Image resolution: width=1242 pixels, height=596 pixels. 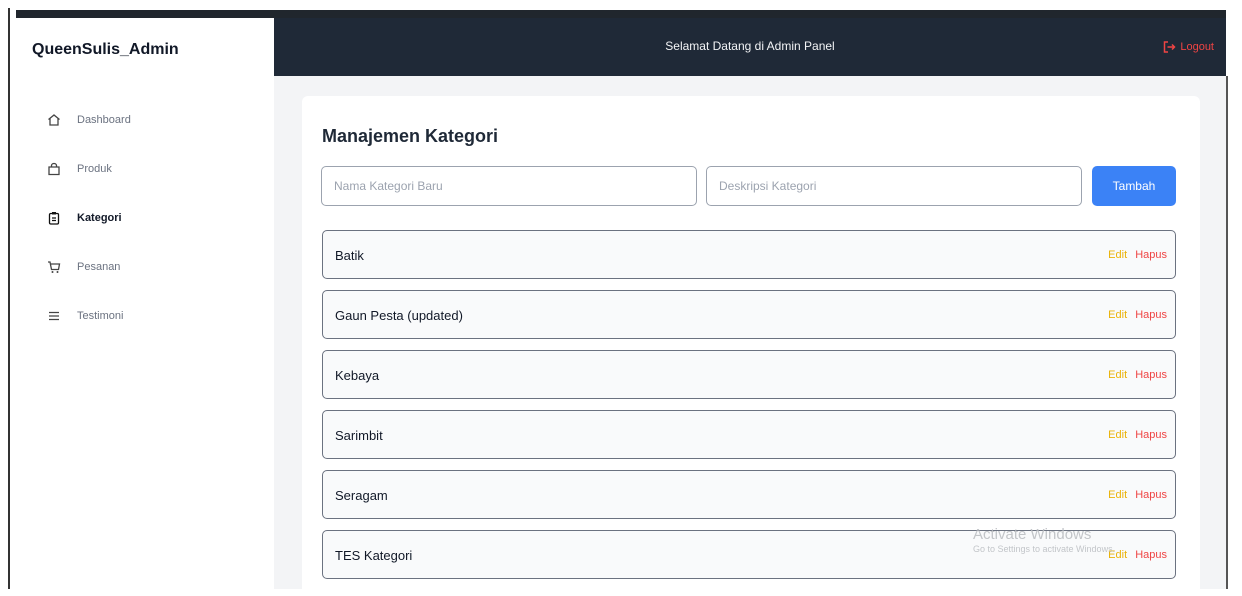 What do you see at coordinates (54, 169) in the screenshot?
I see `bag-icon` at bounding box center [54, 169].